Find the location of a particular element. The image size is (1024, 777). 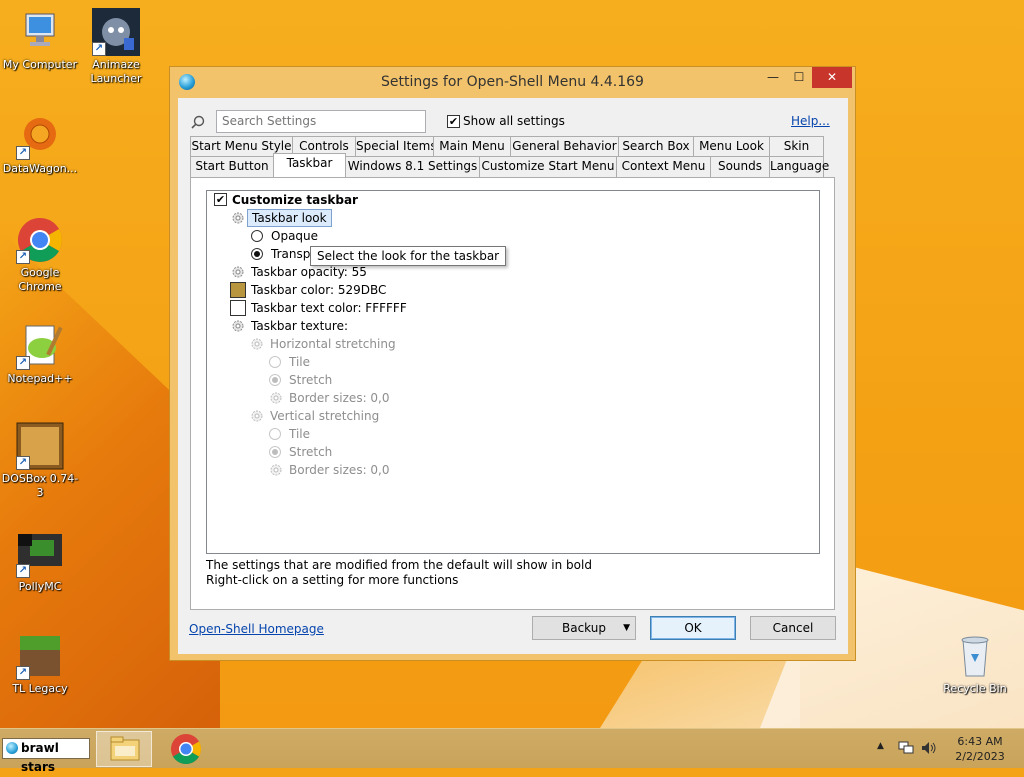

customize-taskbar-checkbox: ✔ is located at coordinates (220, 199).